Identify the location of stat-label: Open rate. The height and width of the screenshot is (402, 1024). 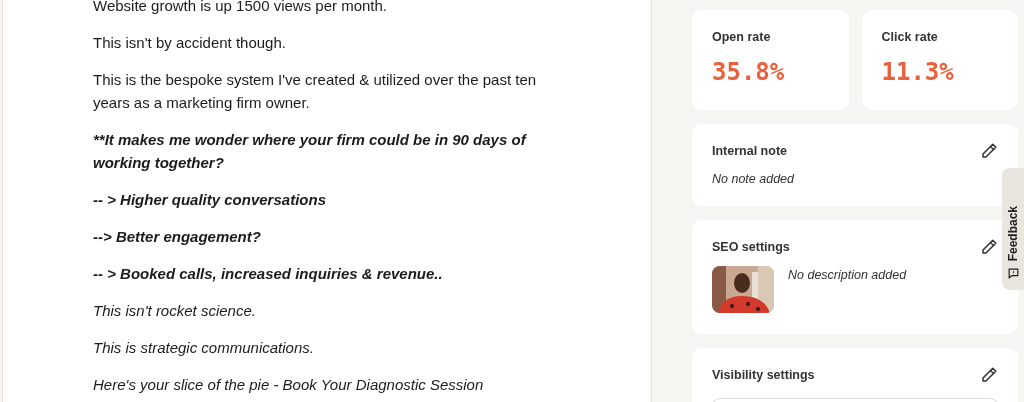
(742, 37).